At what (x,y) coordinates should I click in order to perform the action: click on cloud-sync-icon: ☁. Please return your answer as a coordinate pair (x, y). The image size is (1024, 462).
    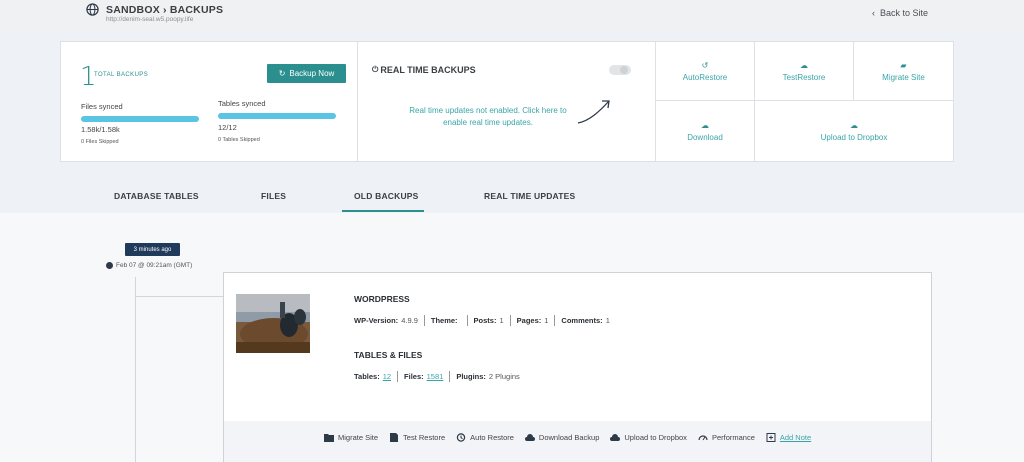
    Looking at the image, I should click on (804, 65).